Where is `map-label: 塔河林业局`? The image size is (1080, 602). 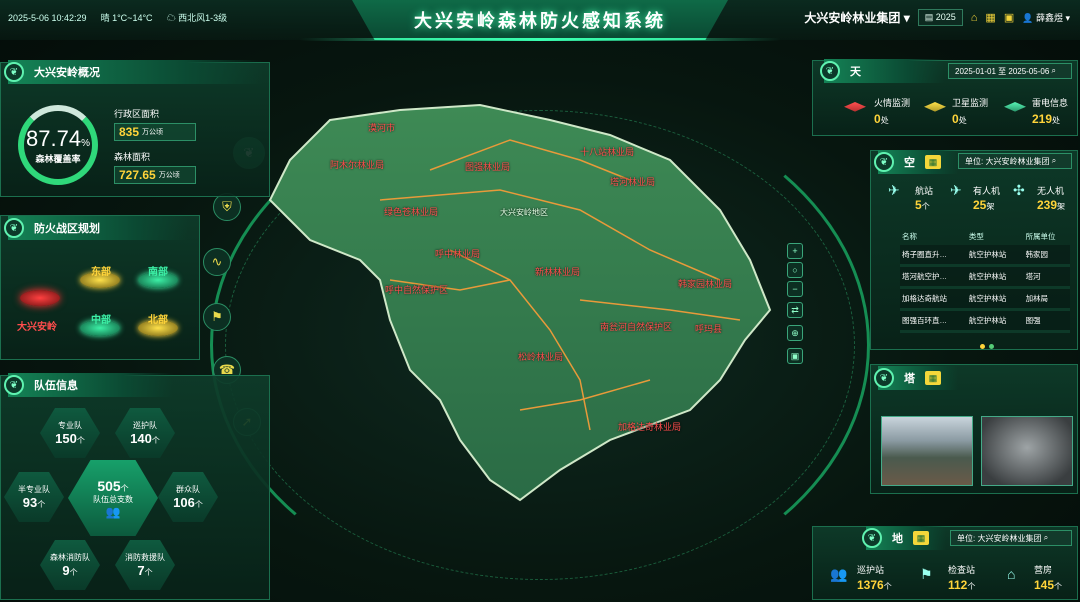
map-label: 塔河林业局 is located at coordinates (633, 182).